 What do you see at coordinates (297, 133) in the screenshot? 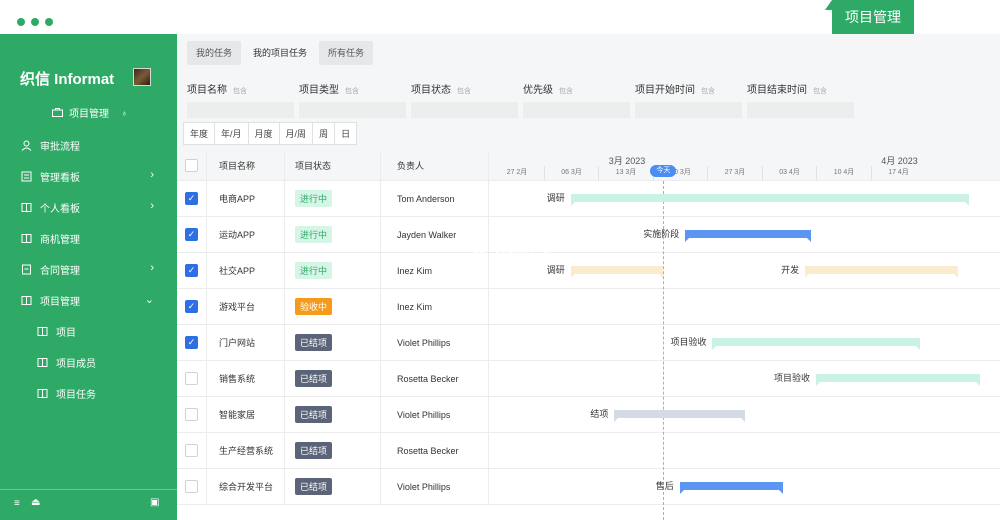
I see `zoom-option: 月/周` at bounding box center [297, 133].